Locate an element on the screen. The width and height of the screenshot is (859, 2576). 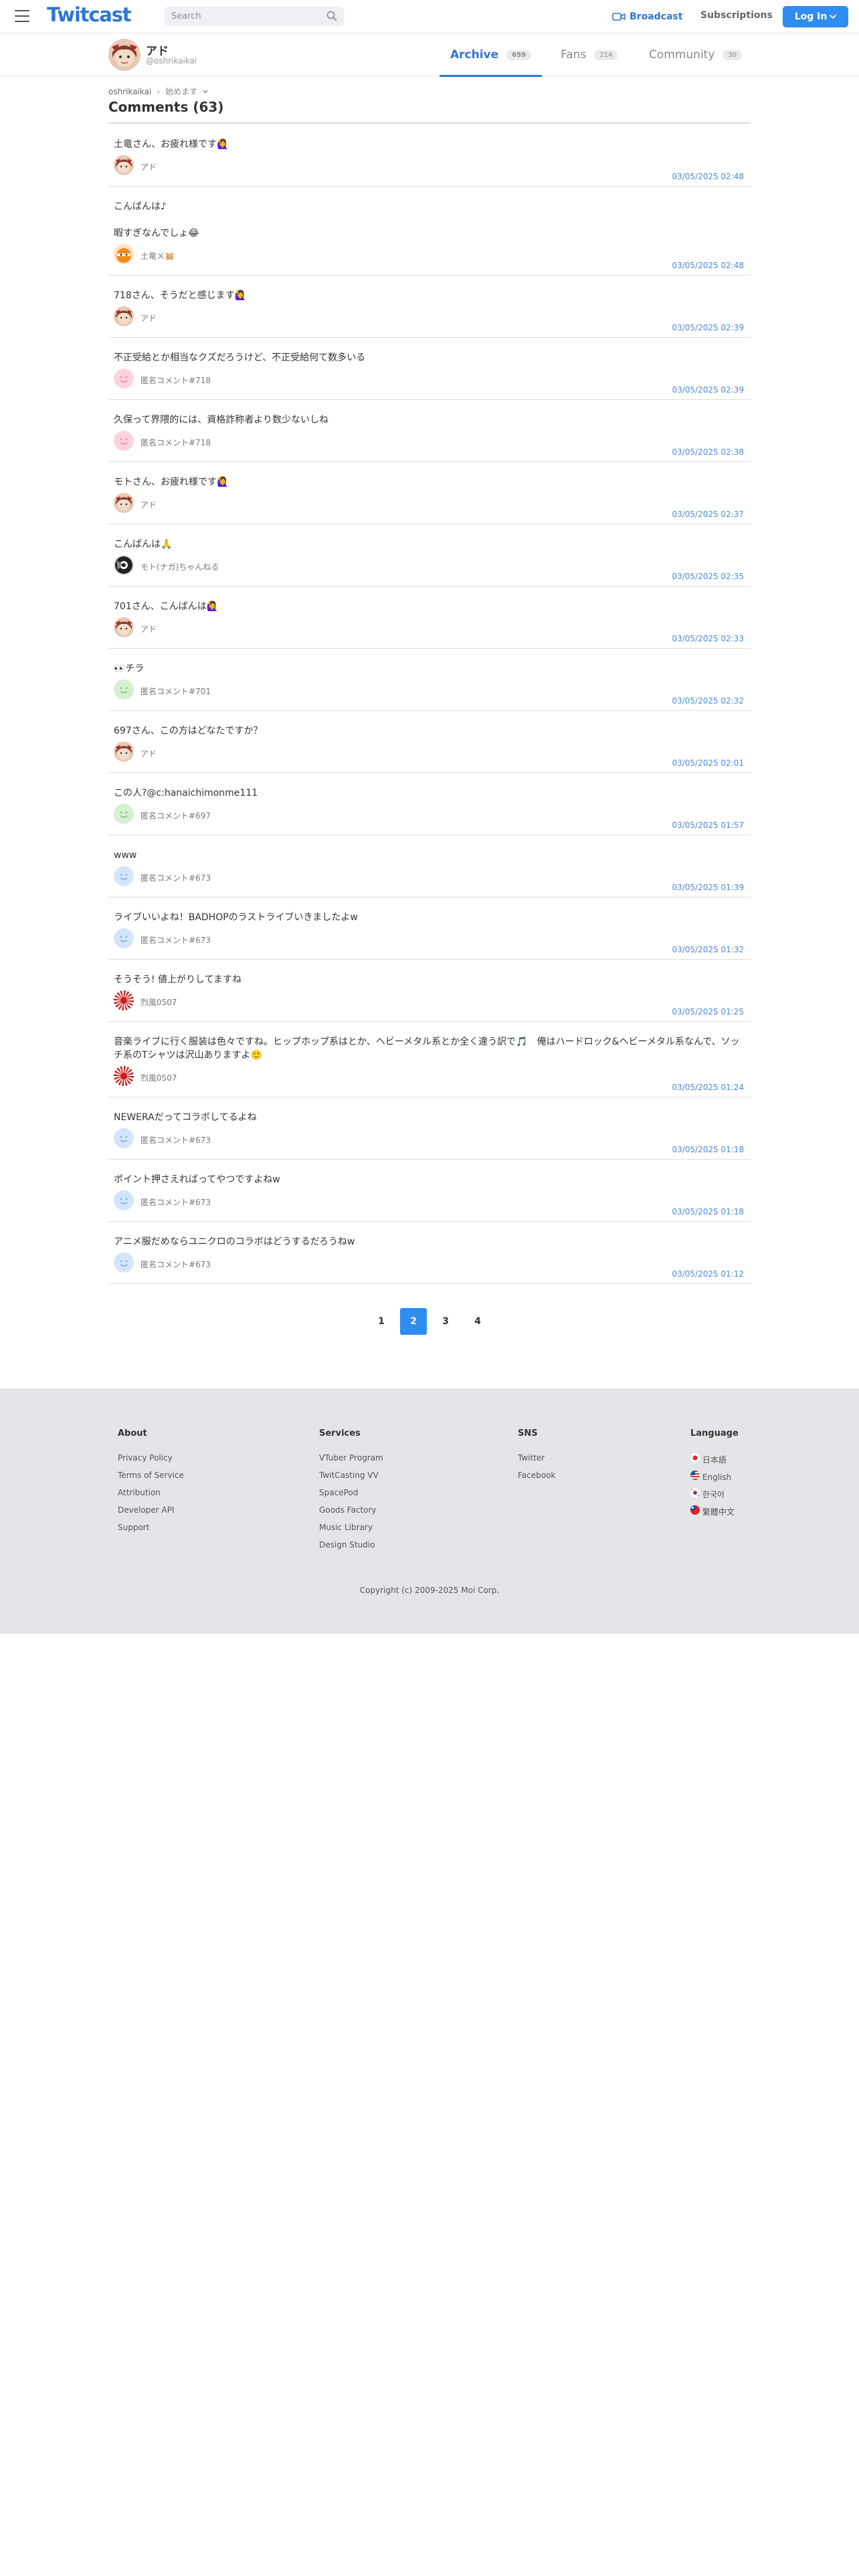
page-button-2: 2 is located at coordinates (413, 1322).